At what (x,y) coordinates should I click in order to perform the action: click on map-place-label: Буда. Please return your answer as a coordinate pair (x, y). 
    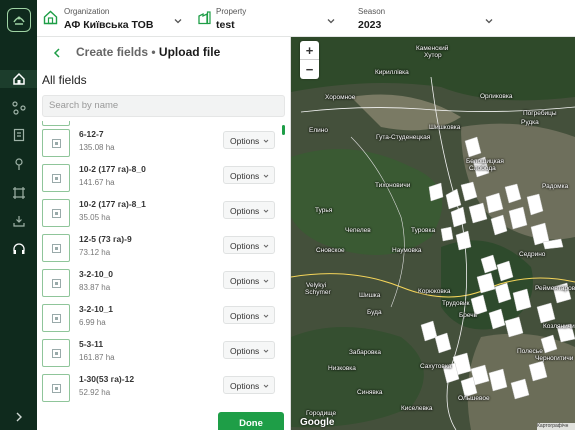
    Looking at the image, I should click on (374, 312).